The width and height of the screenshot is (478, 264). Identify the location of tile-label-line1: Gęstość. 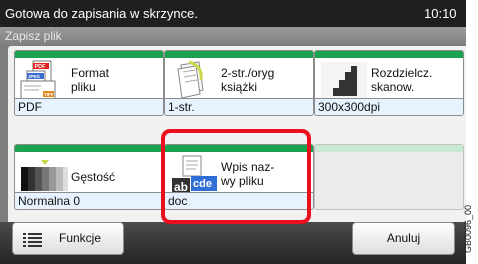
(93, 177).